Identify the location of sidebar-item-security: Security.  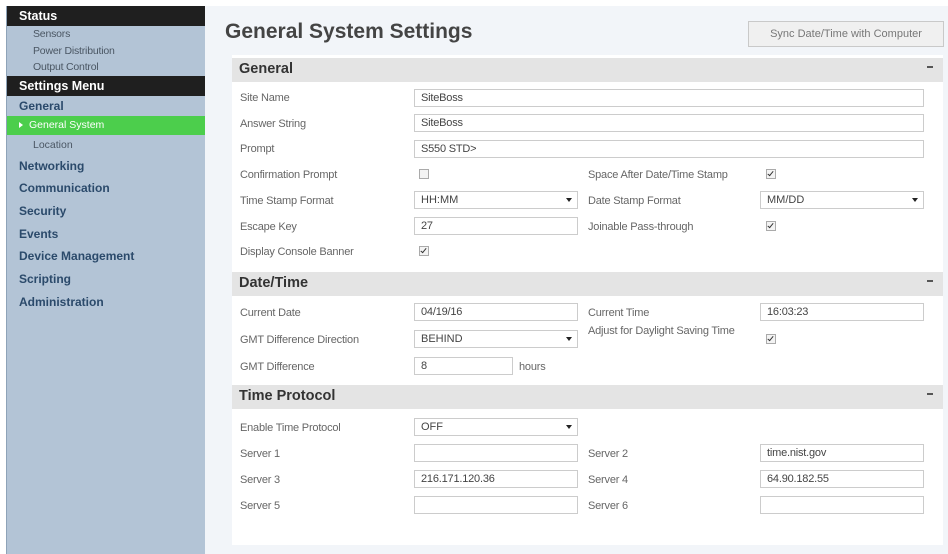
(106, 211).